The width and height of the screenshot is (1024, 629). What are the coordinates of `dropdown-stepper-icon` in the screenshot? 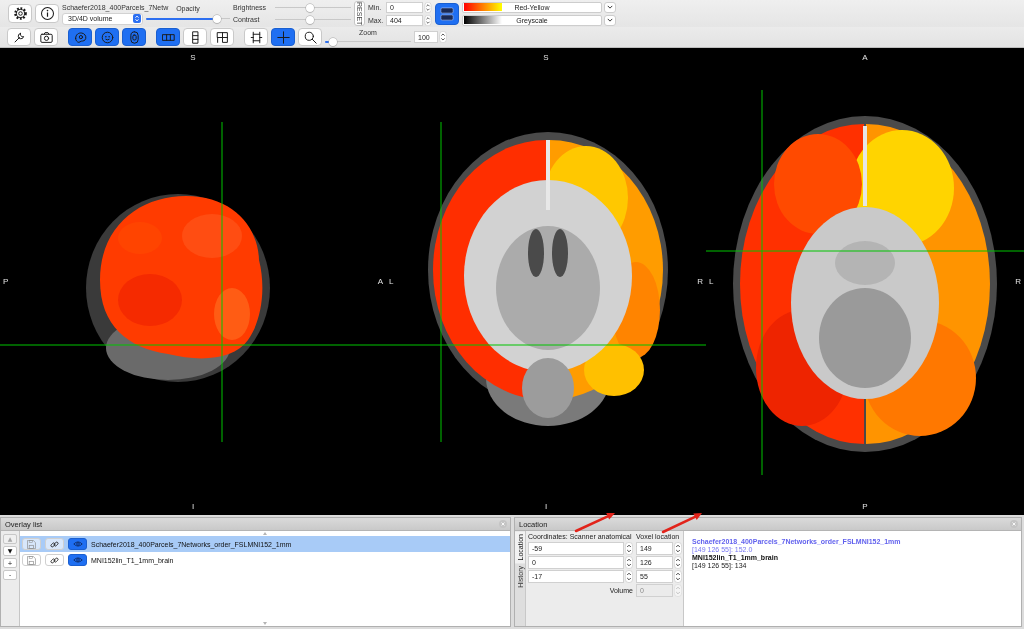 It's located at (137, 18).